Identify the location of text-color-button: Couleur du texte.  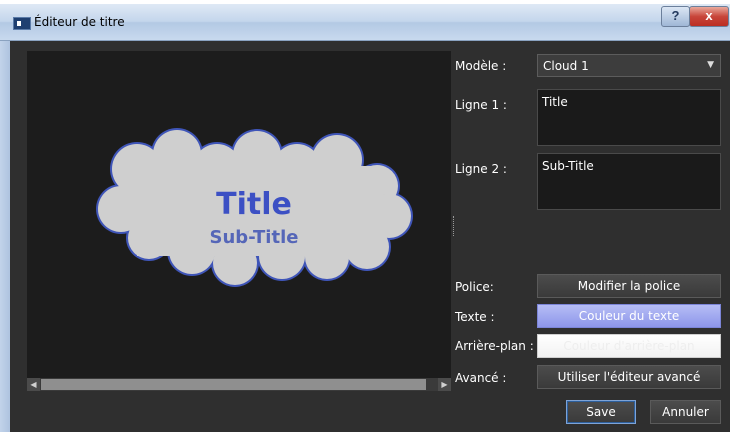
(629, 316).